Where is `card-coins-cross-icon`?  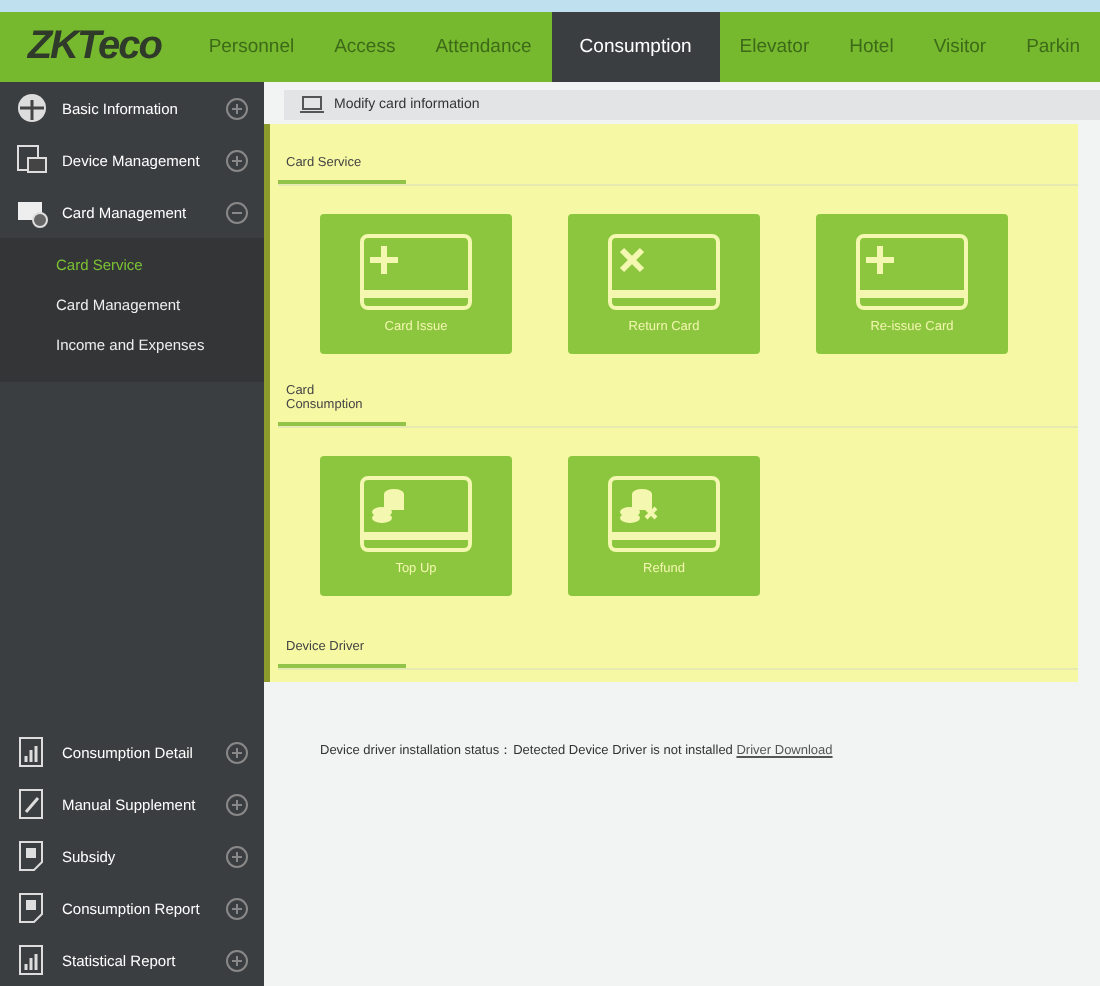
card-coins-cross-icon is located at coordinates (664, 514).